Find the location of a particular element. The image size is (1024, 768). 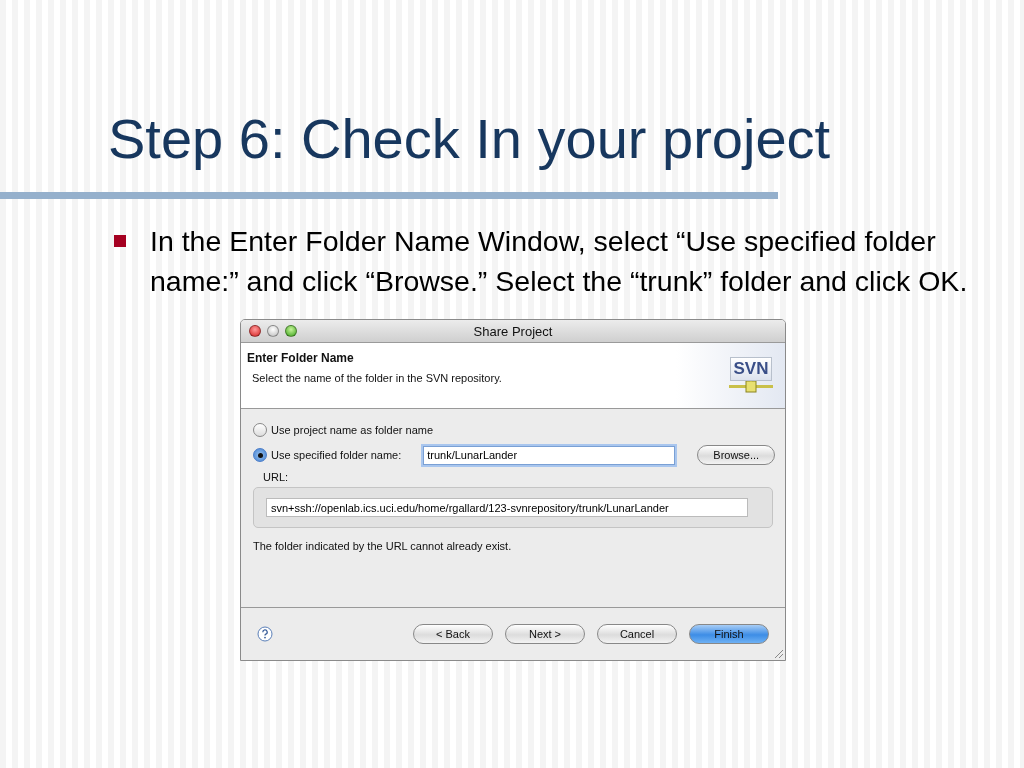

bullet-text: In the Enter Folder Name Window, select “Use specified folder name:” and click “Browse.” Select the “trunk” folder and click OK. is located at coordinates (559, 261).